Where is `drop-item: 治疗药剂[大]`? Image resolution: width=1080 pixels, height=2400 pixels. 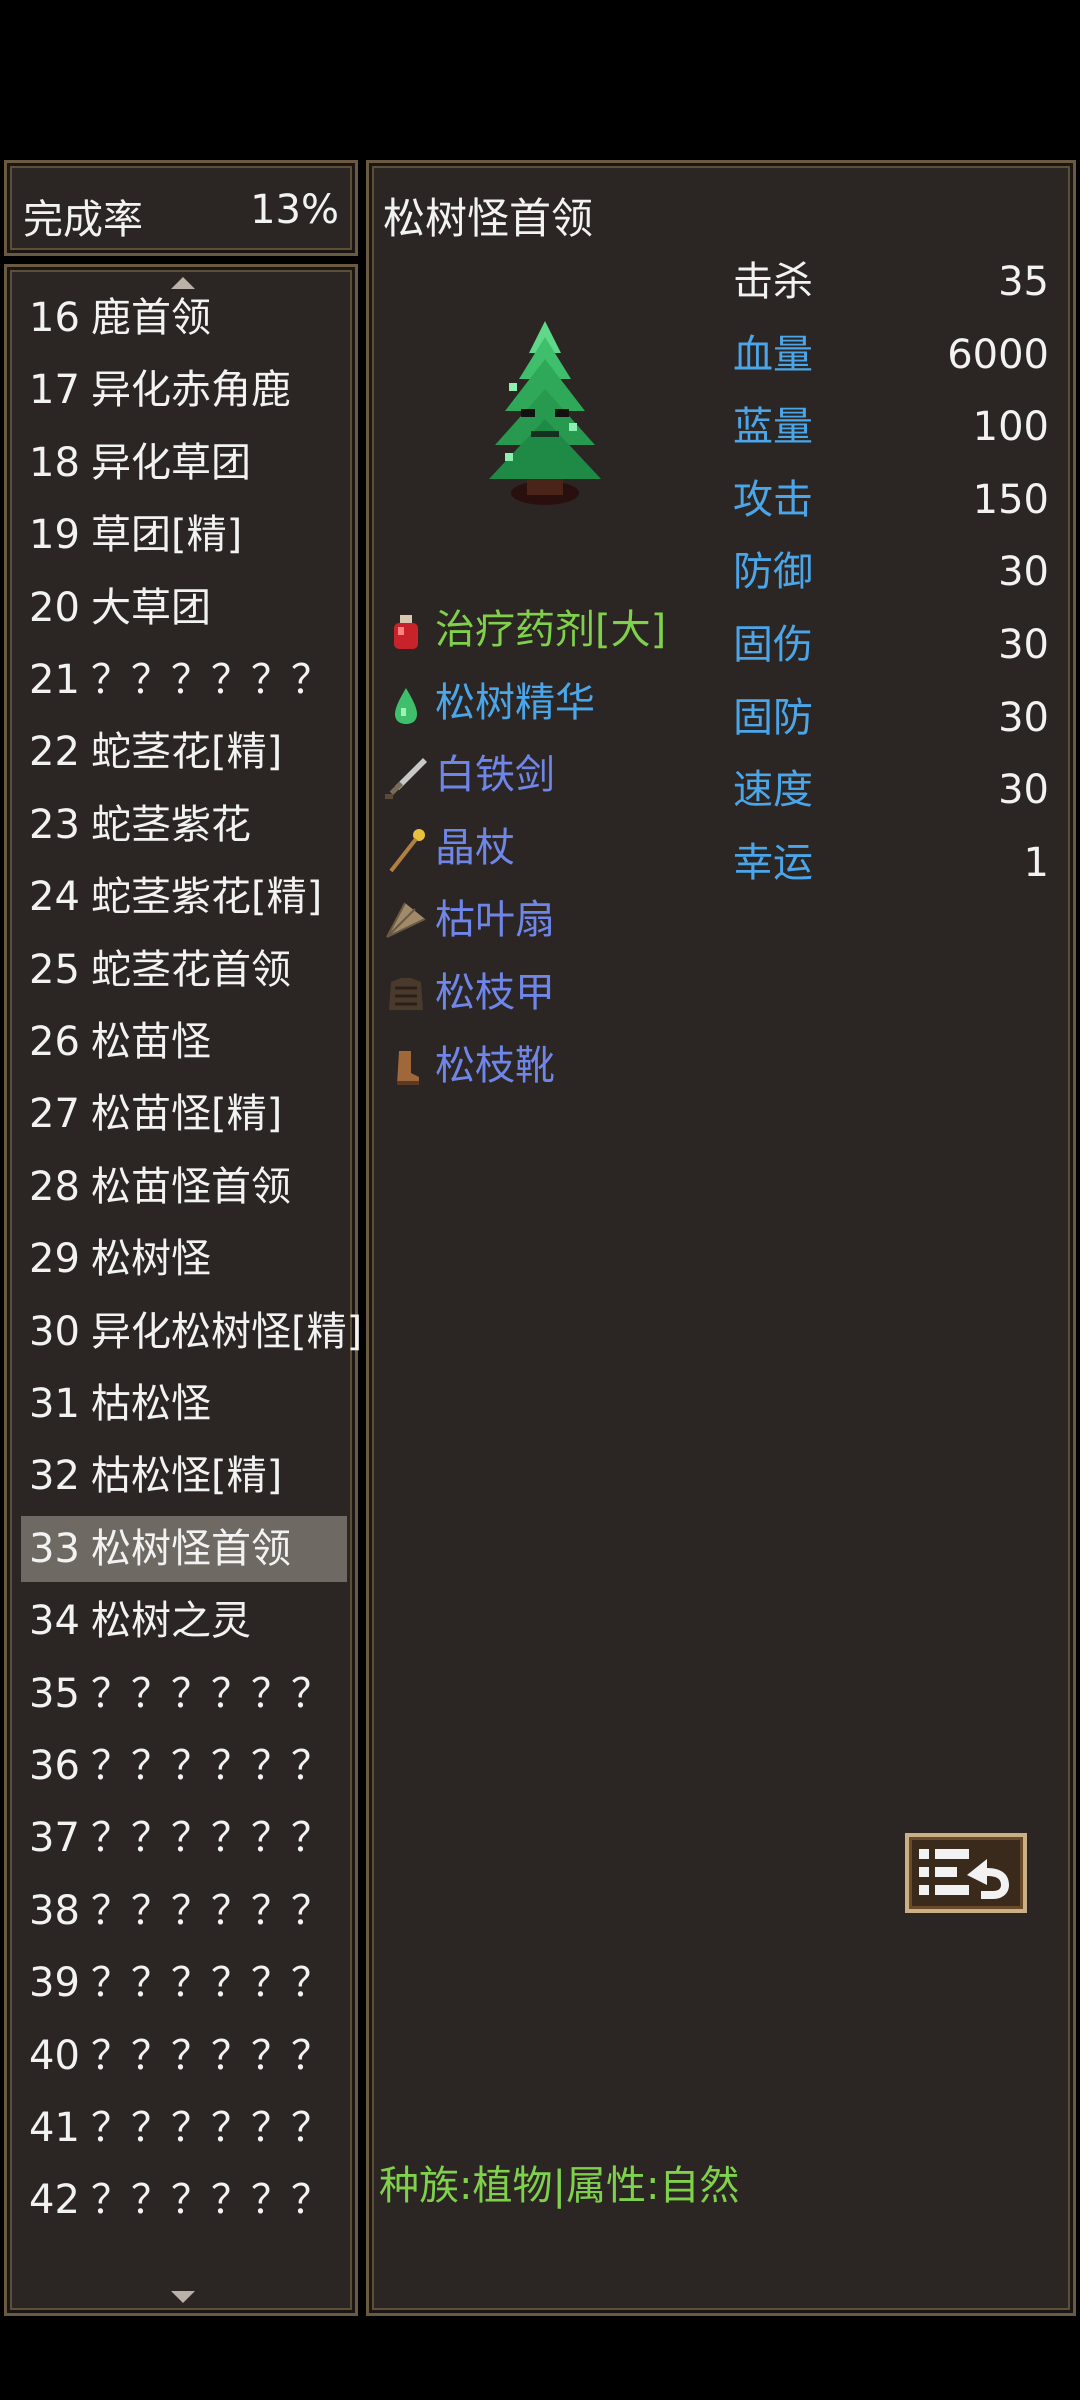 drop-item: 治疗药剂[大] is located at coordinates (524, 630).